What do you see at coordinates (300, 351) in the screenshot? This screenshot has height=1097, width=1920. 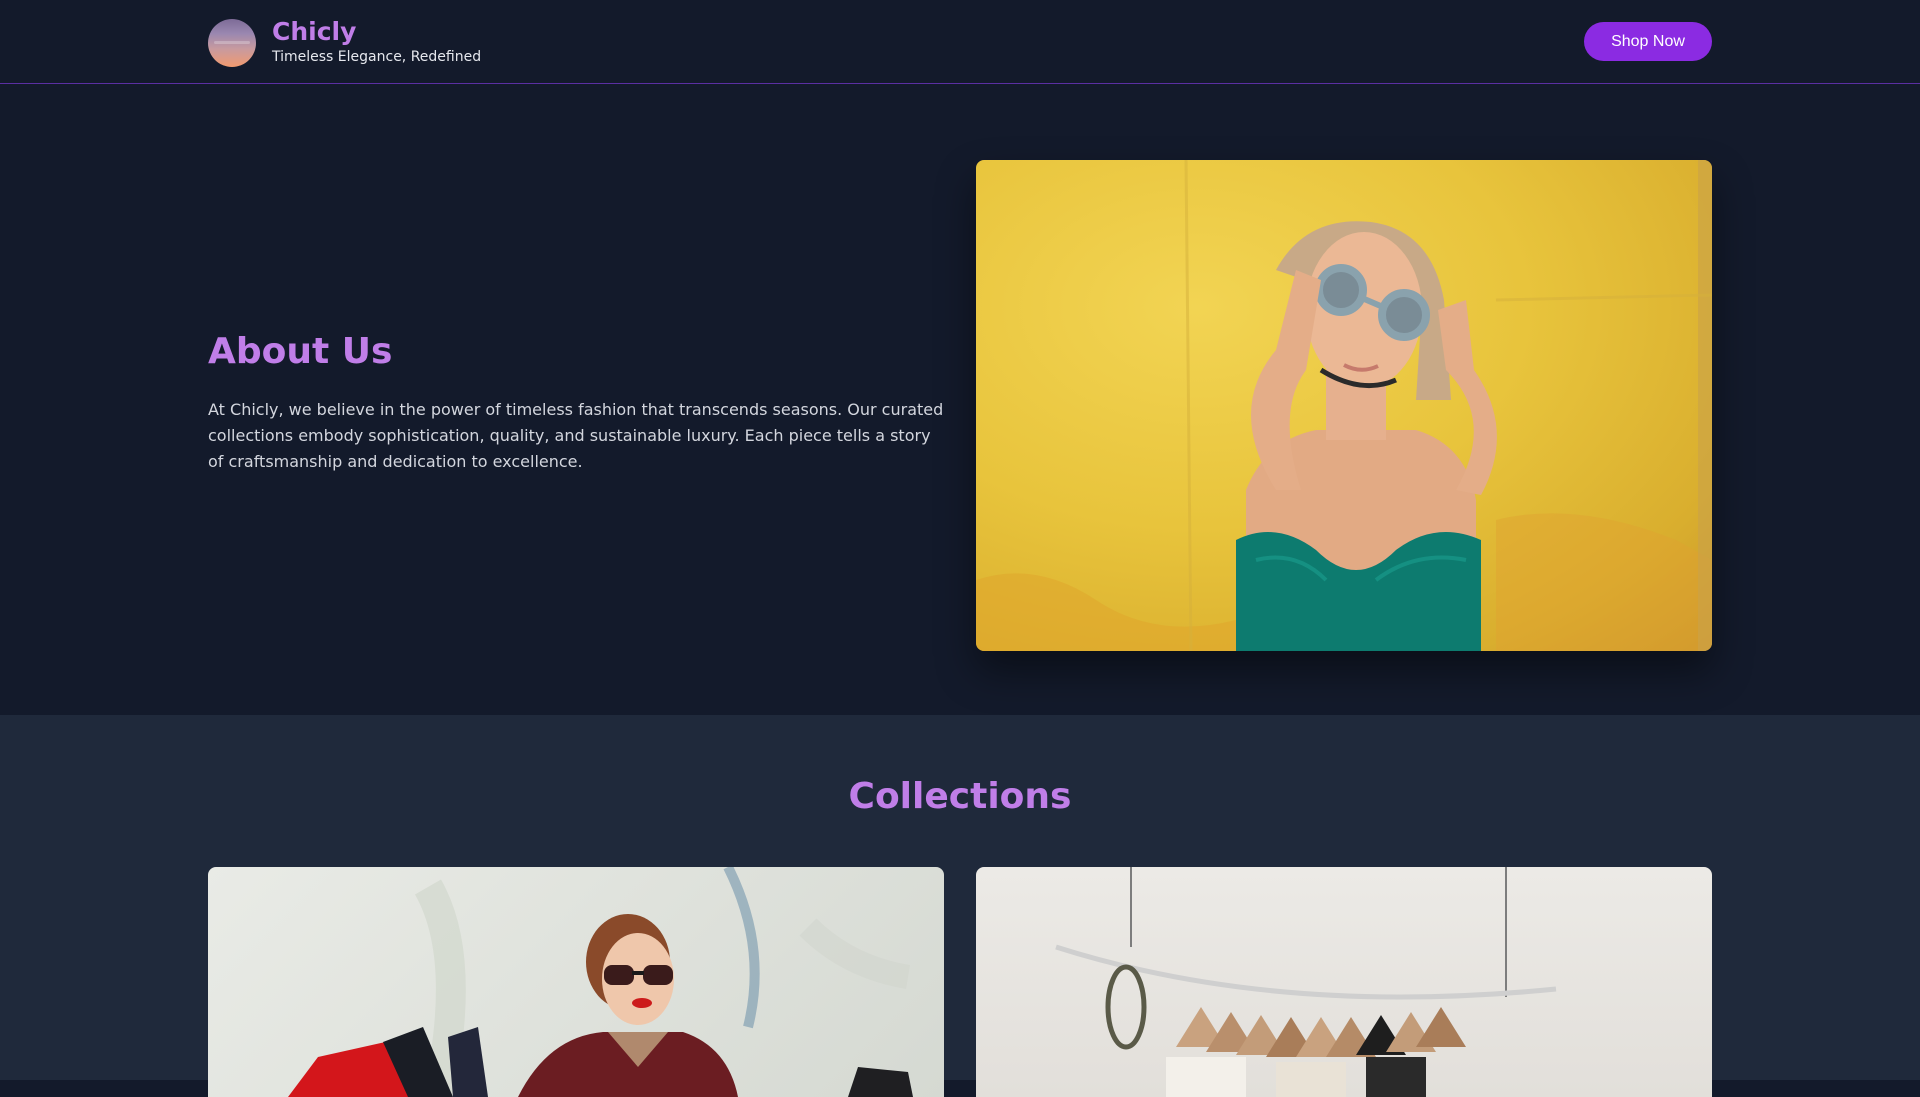 I see `about-title: About Us` at bounding box center [300, 351].